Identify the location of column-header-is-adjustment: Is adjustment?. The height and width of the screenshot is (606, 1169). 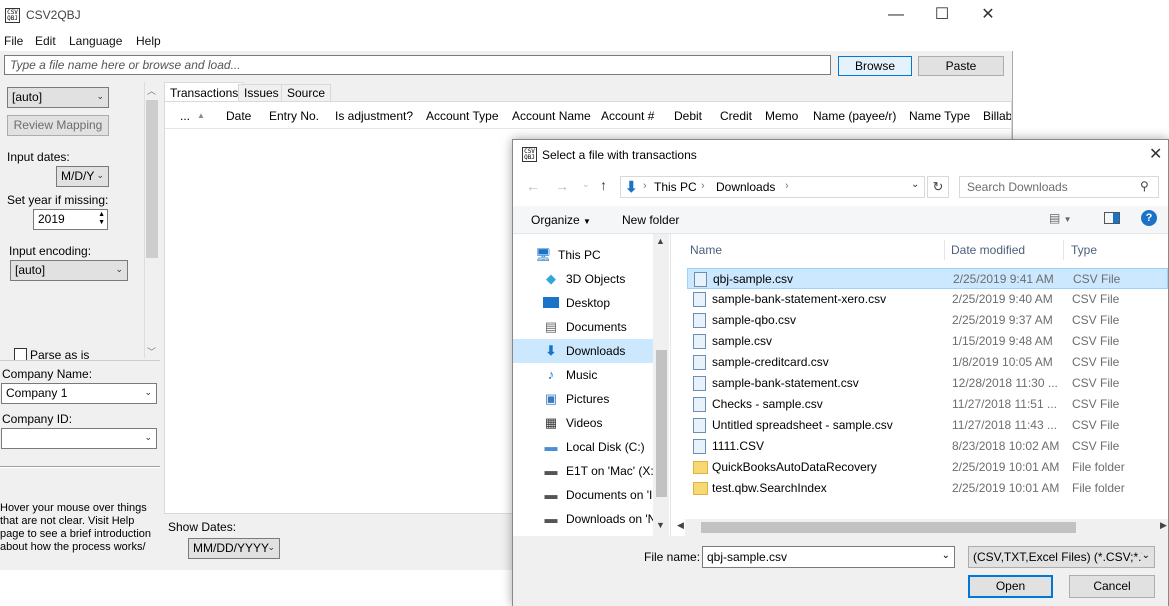
(374, 116).